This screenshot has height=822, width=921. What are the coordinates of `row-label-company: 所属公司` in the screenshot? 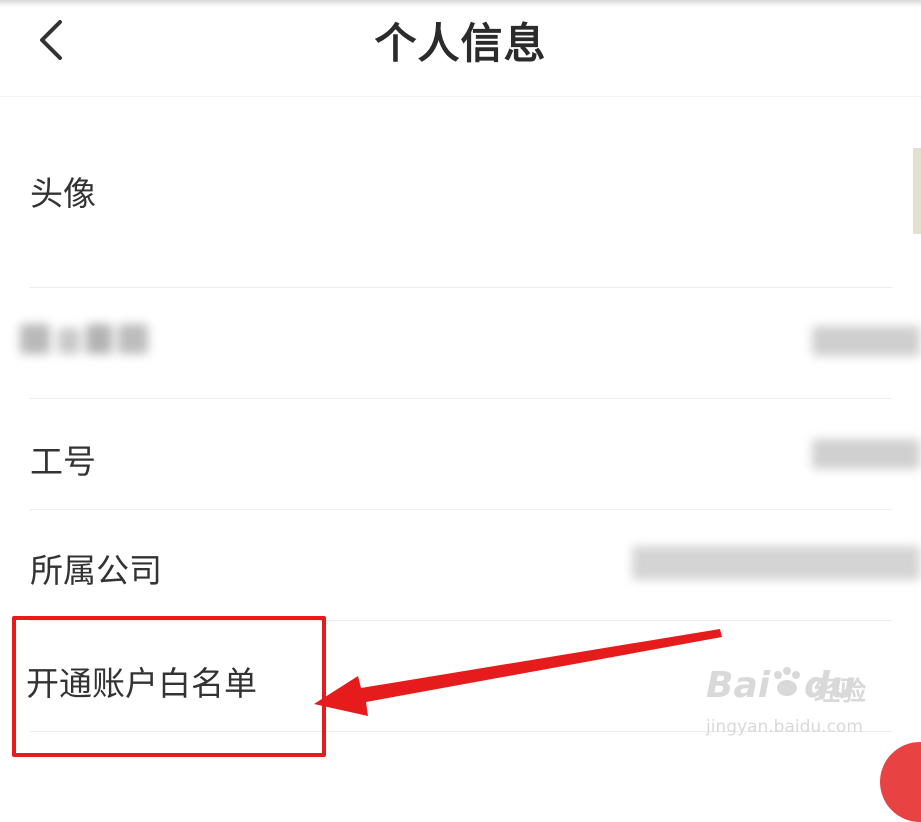 It's located at (96, 570).